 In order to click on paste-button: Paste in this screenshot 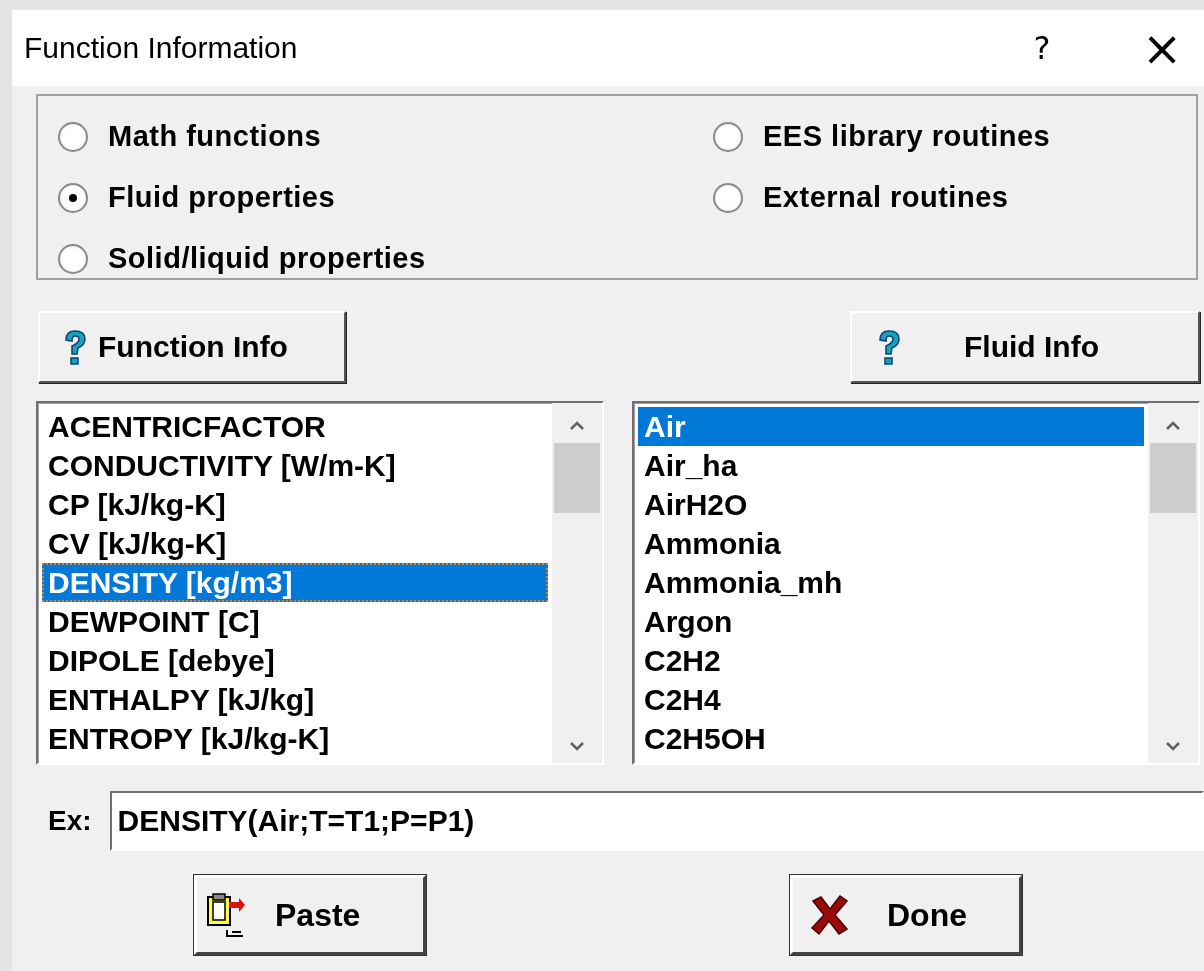, I will do `click(310, 915)`.